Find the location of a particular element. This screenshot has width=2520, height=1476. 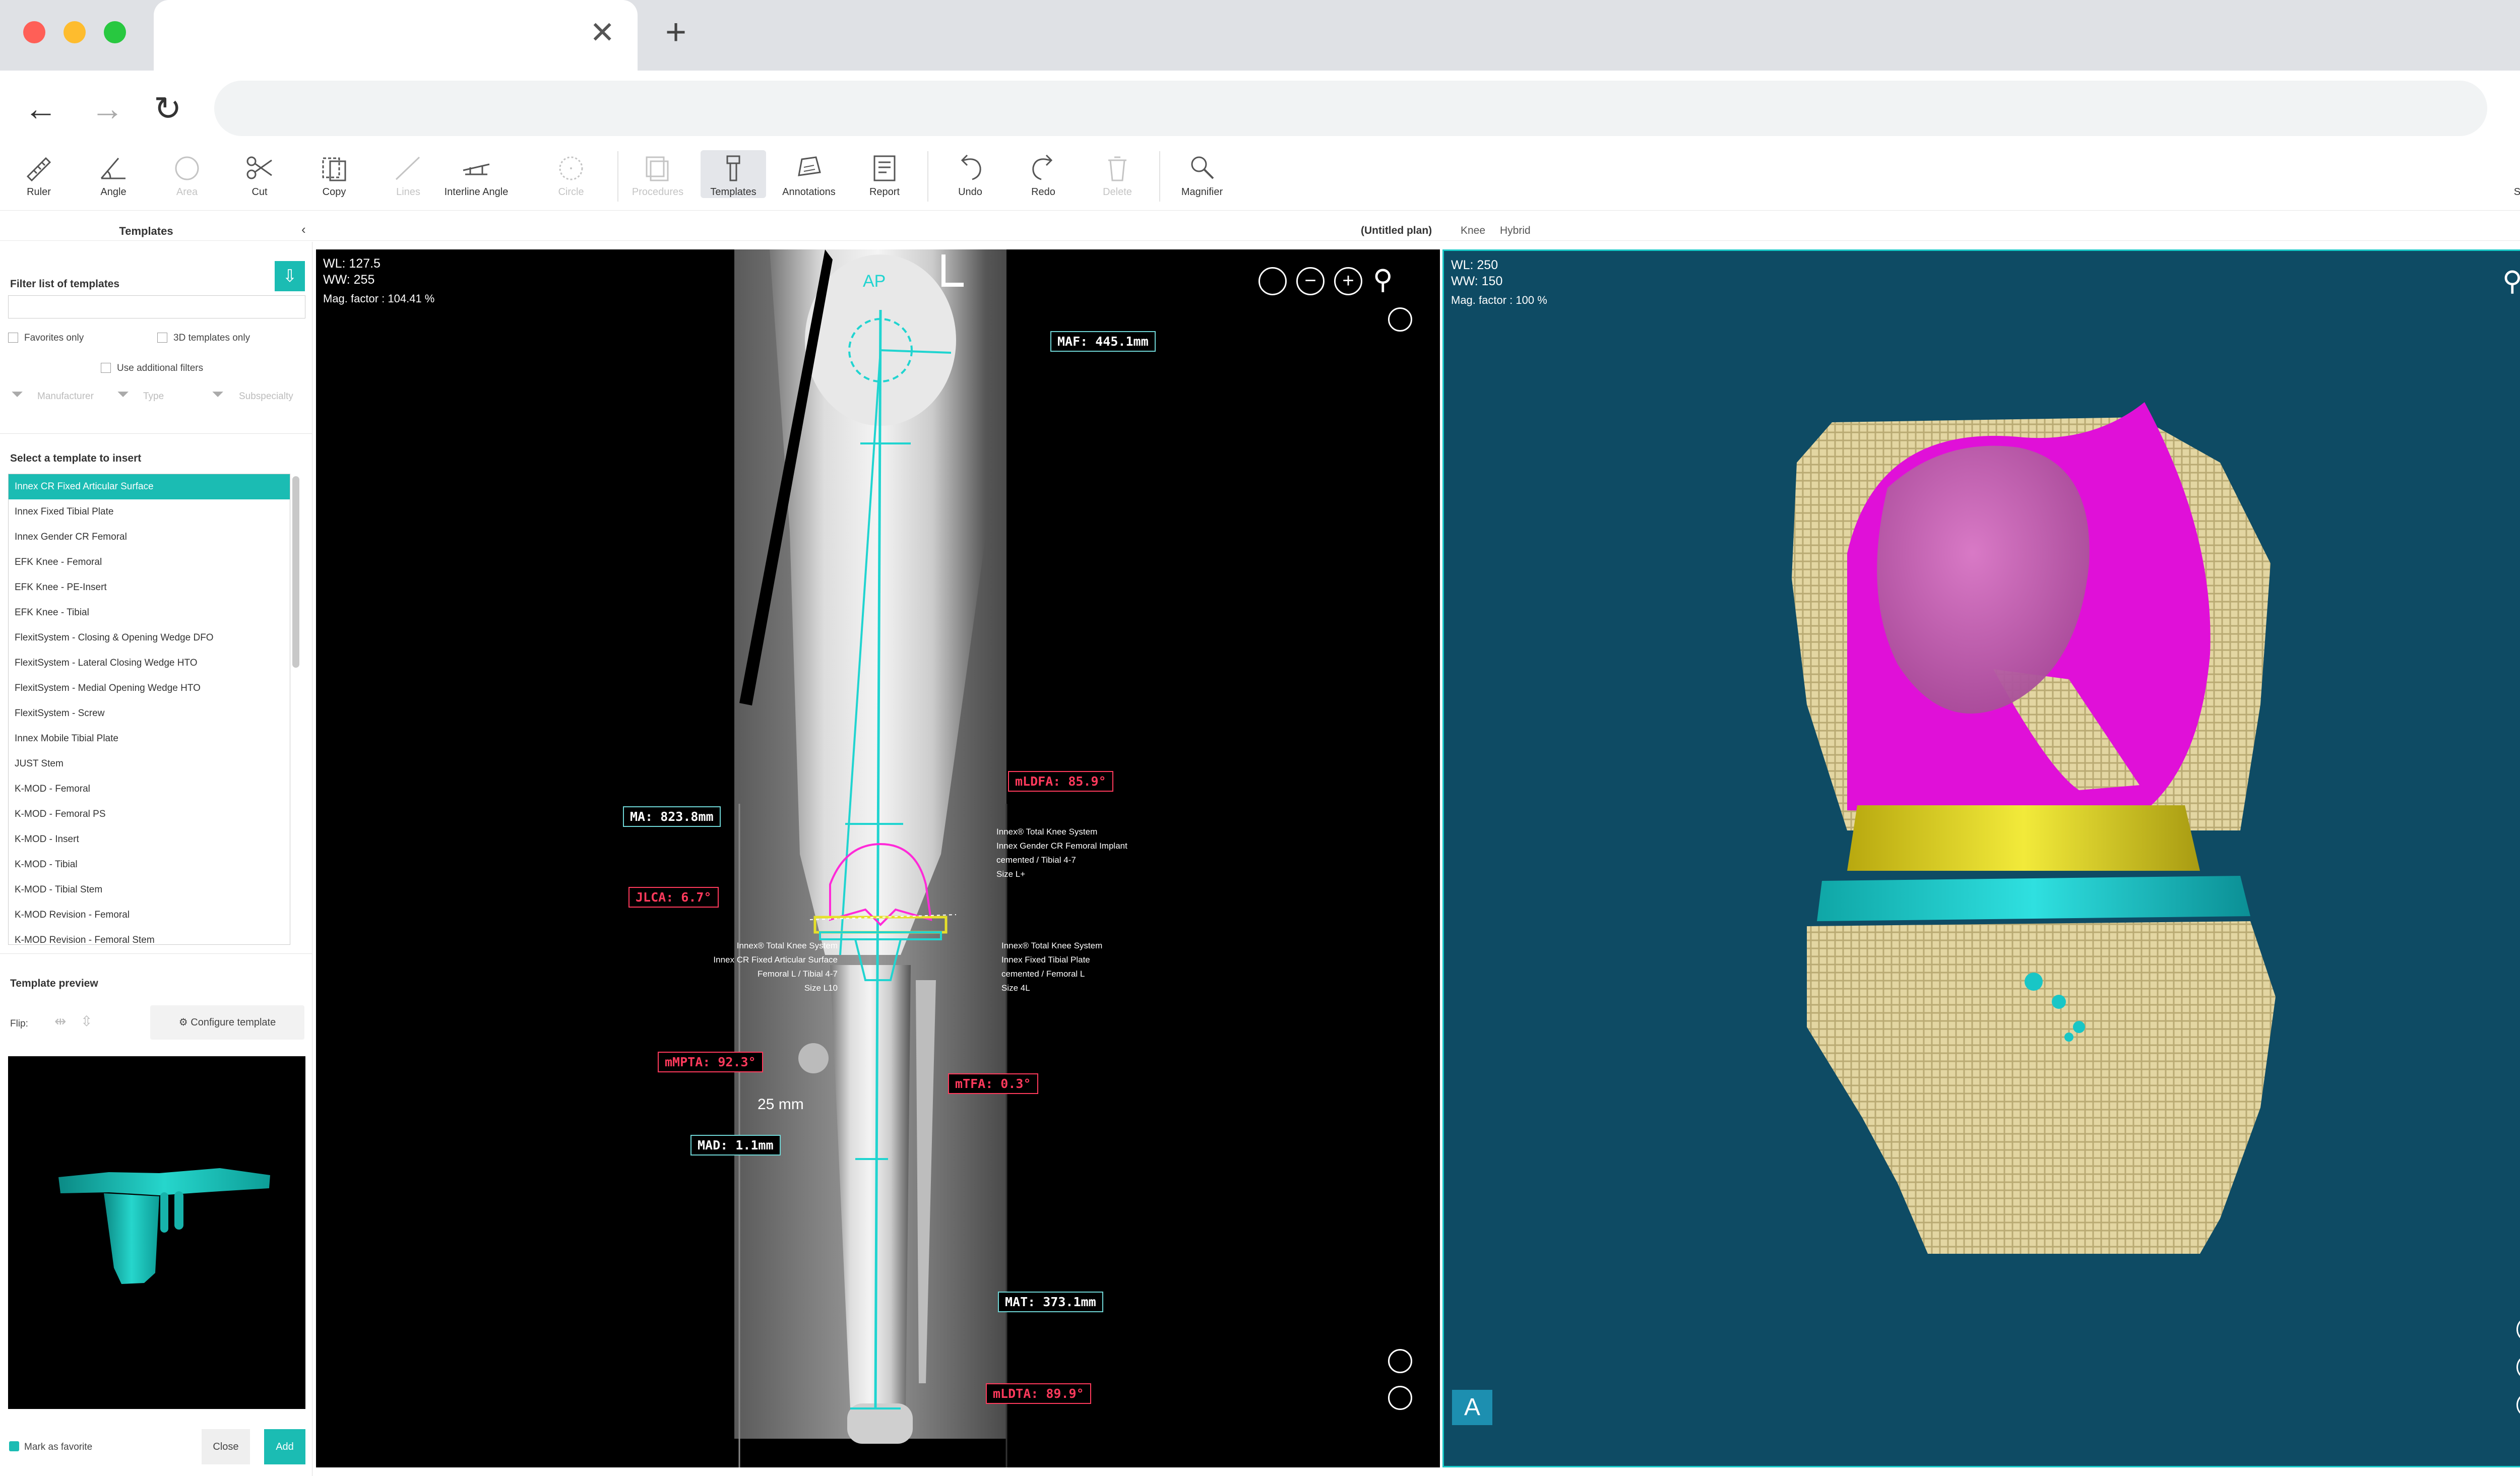

list-item: K-MOD - Femoral is located at coordinates (150, 789).